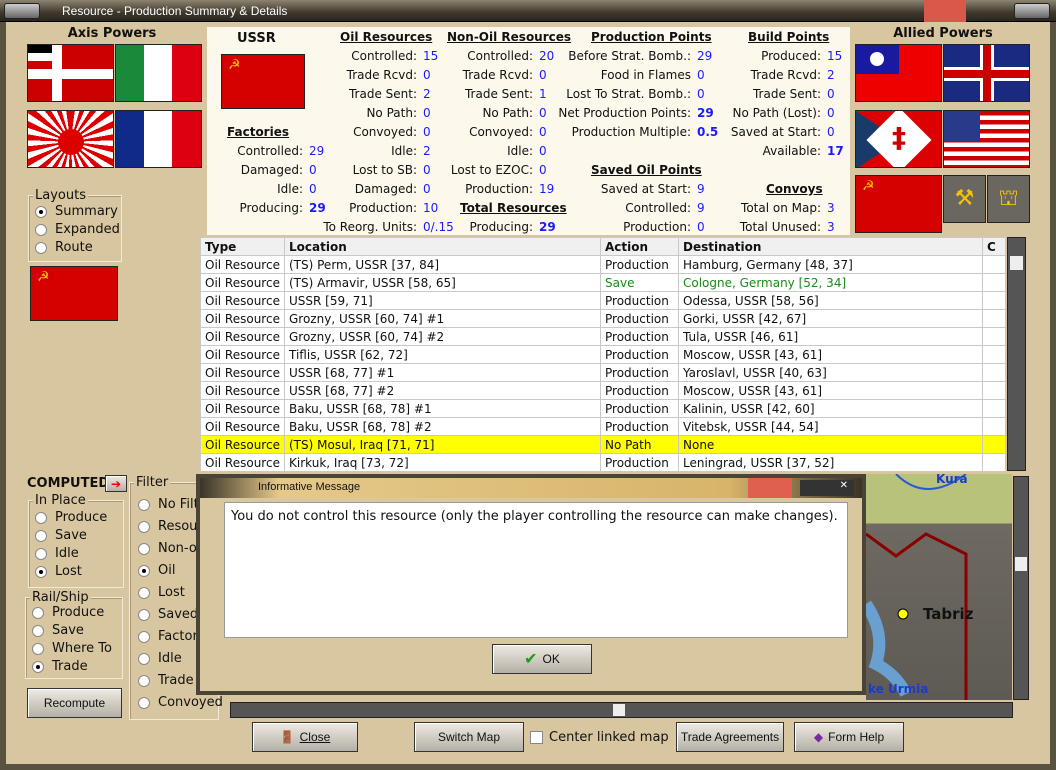 Image resolution: width=1056 pixels, height=770 pixels. What do you see at coordinates (467, 151) in the screenshot?
I see `nonoil-row: Idle: 0` at bounding box center [467, 151].